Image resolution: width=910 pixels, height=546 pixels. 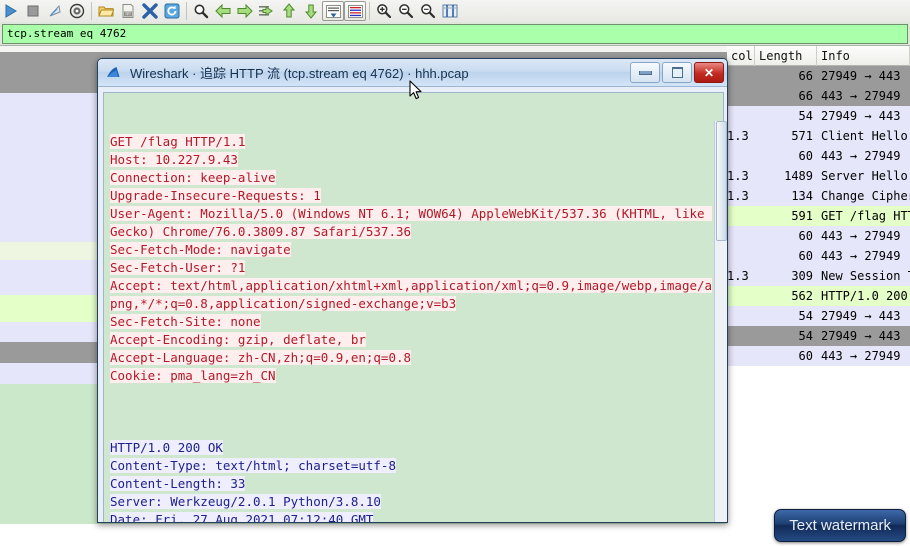 I want to click on colorize-packets-icon, so click(x=355, y=11).